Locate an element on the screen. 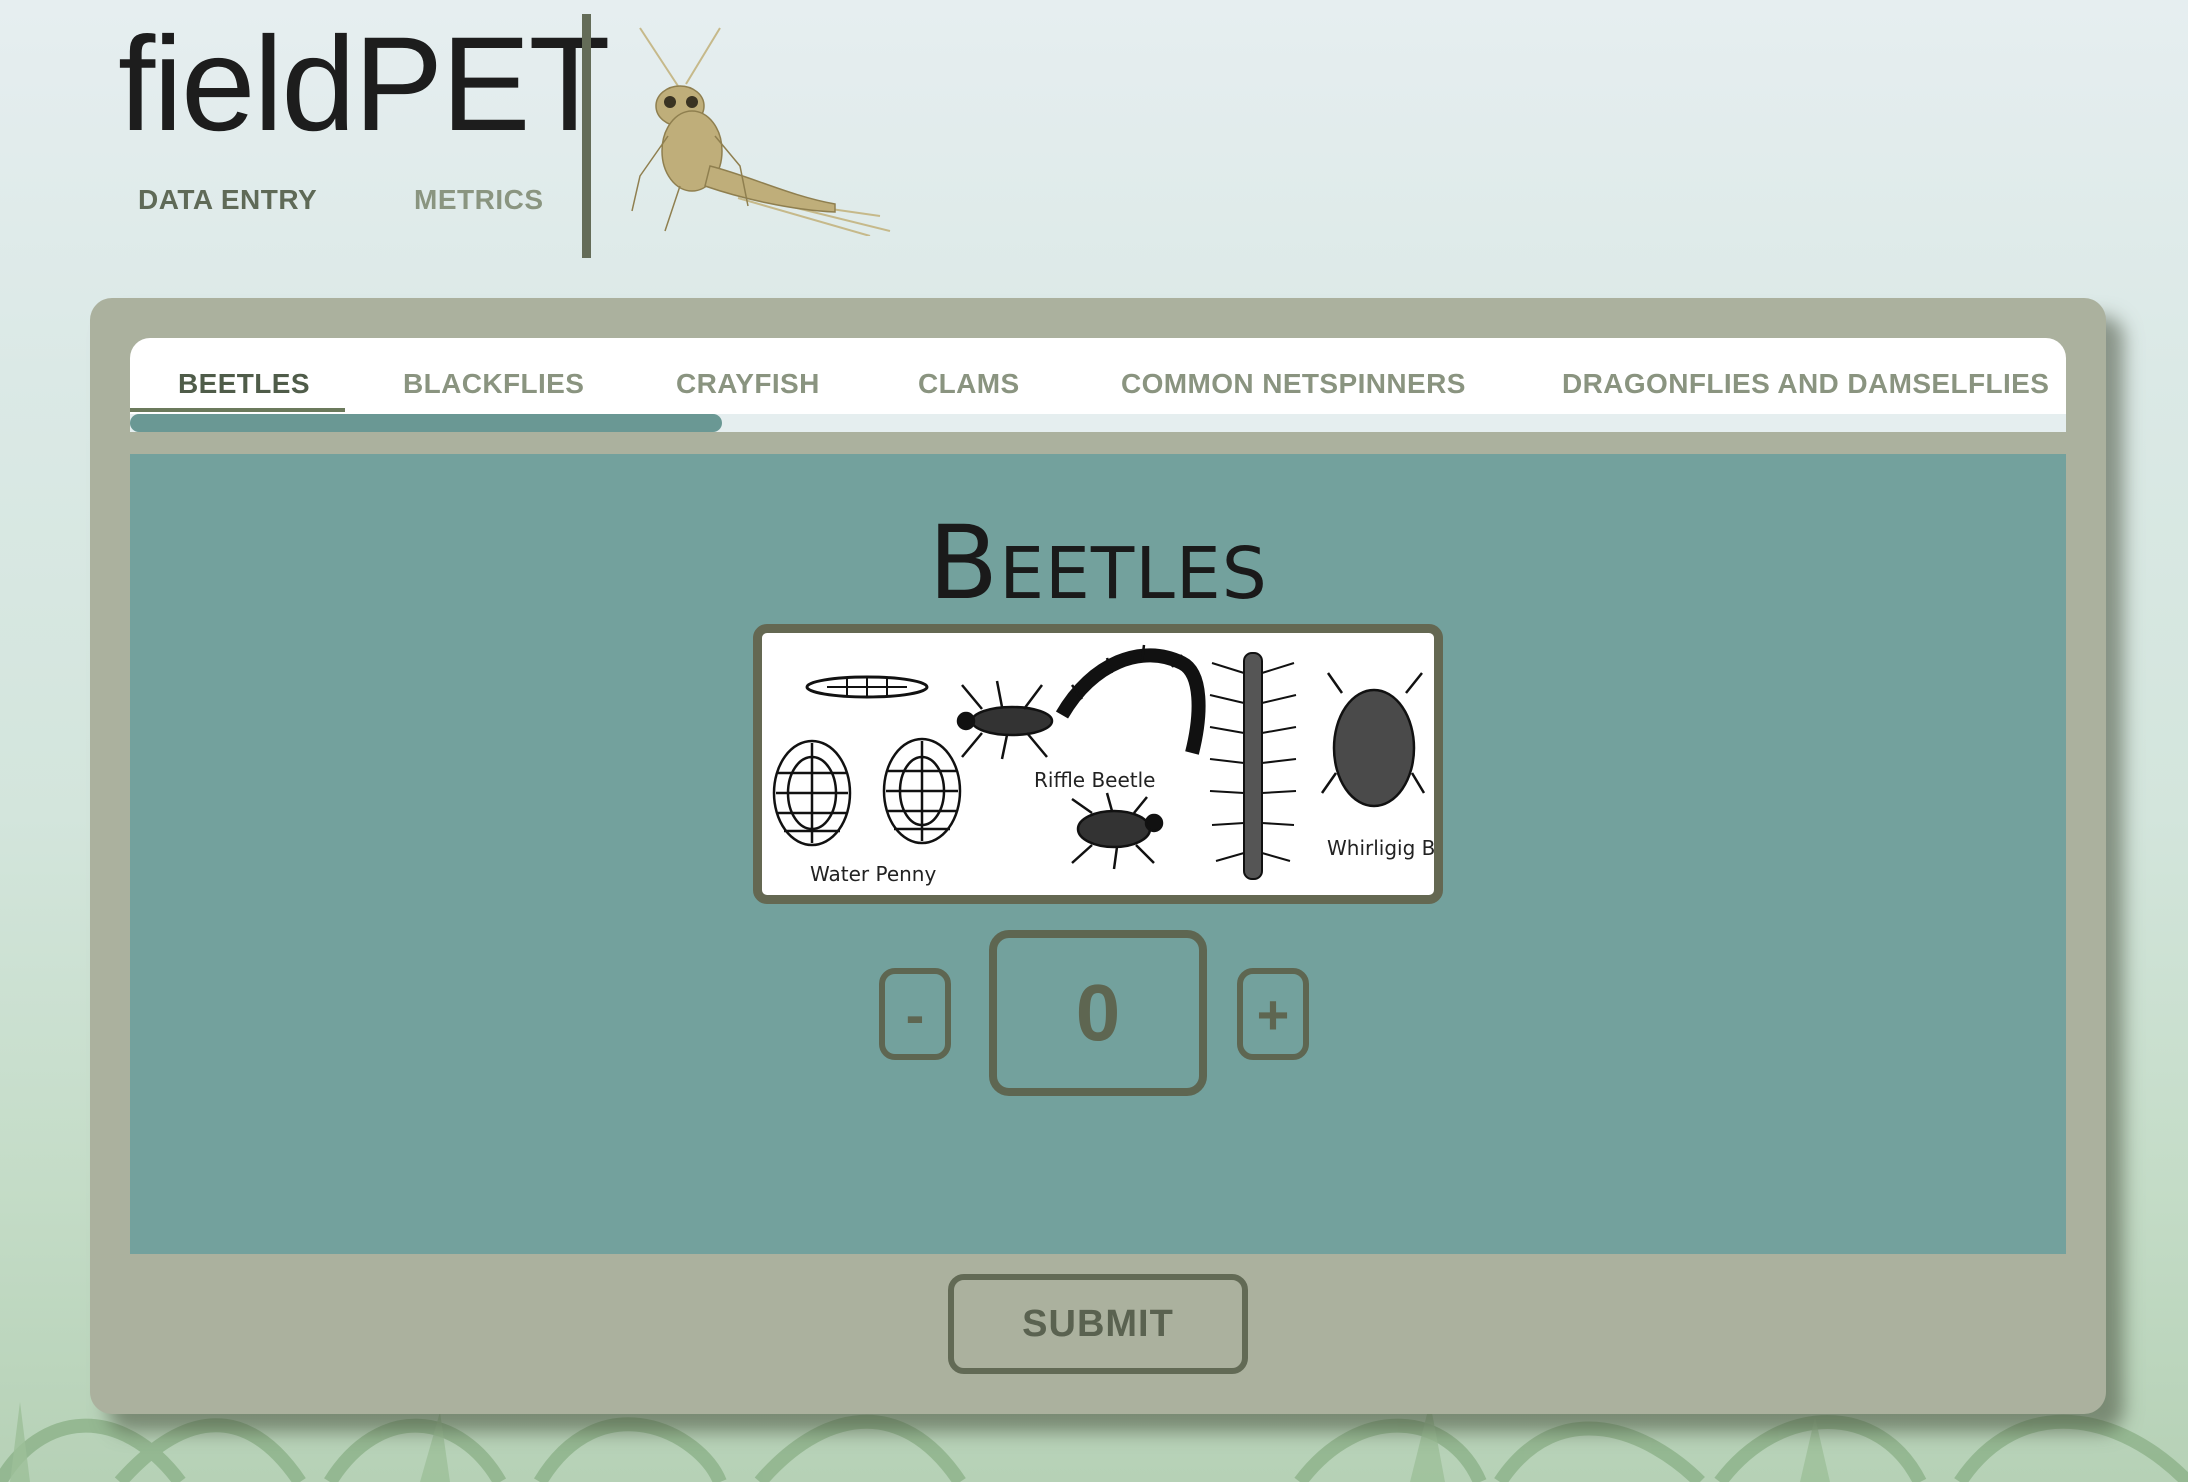 This screenshot has height=1482, width=2188. increment-button: + is located at coordinates (1273, 1014).